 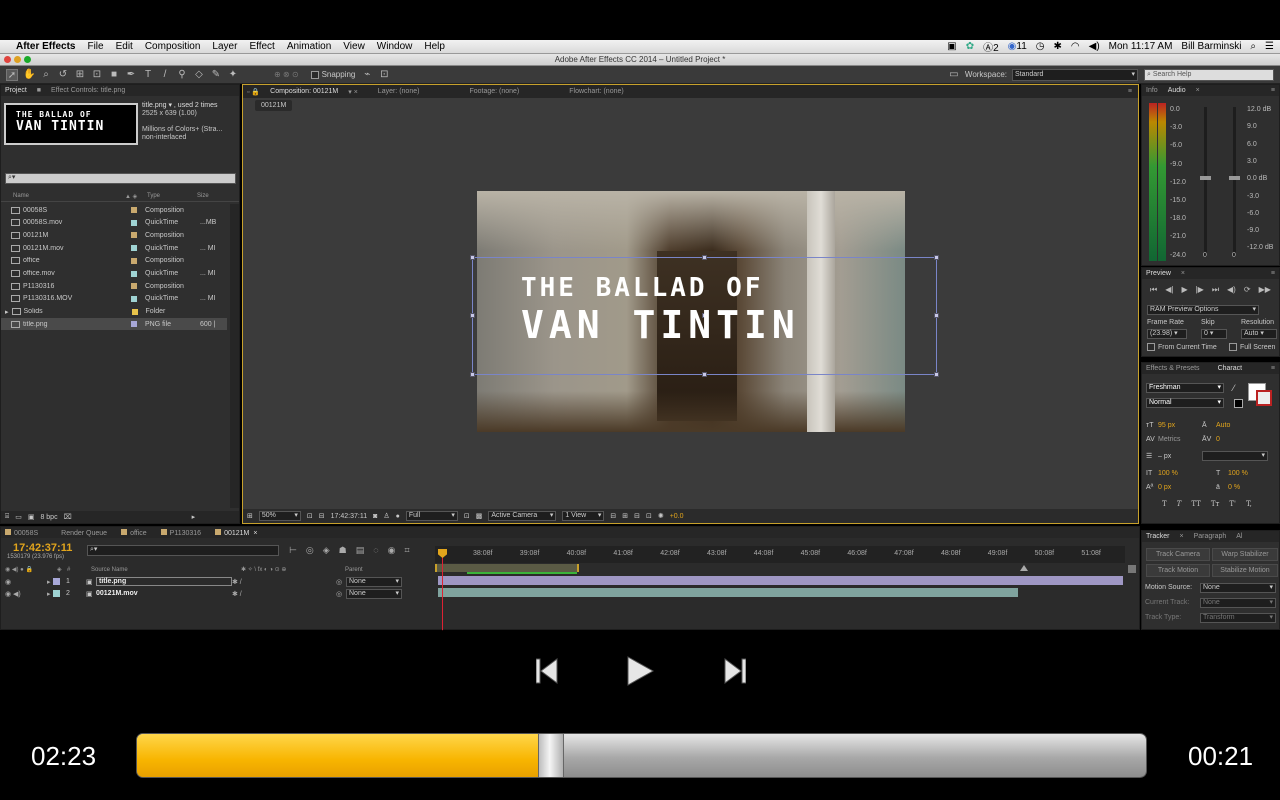 I want to click on search-help-input: ⌕ Search Help, so click(x=1209, y=74).